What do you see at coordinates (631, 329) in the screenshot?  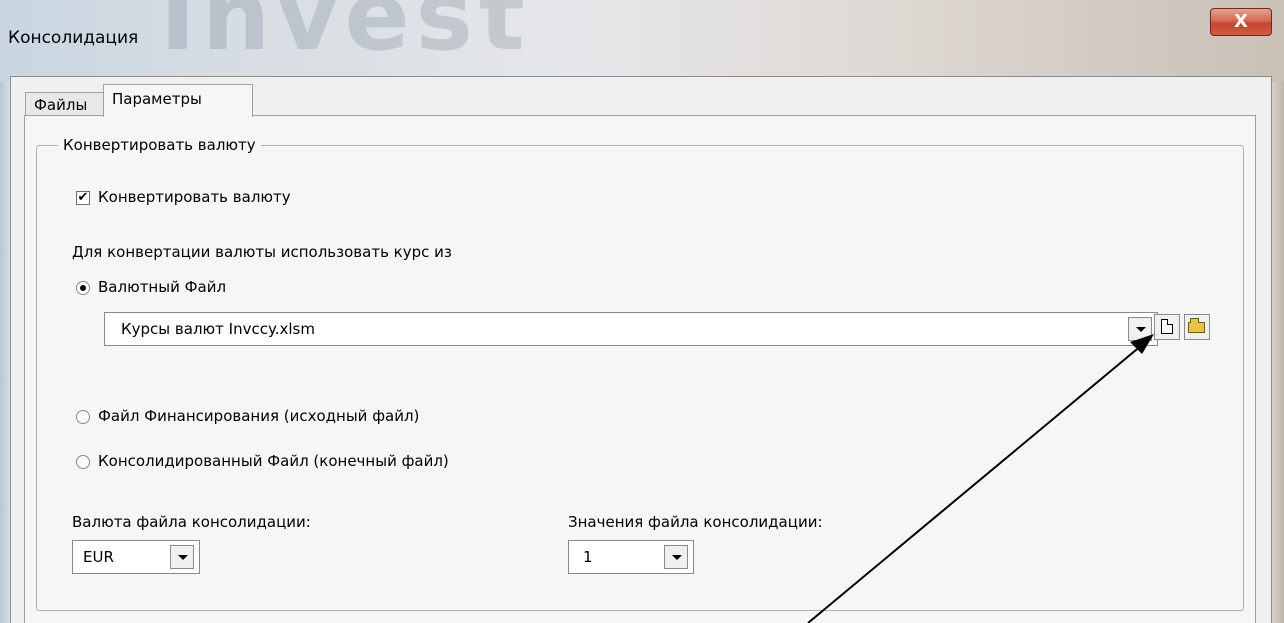 I see `currency-file-combo: Курсы валют Invccy.xlsm` at bounding box center [631, 329].